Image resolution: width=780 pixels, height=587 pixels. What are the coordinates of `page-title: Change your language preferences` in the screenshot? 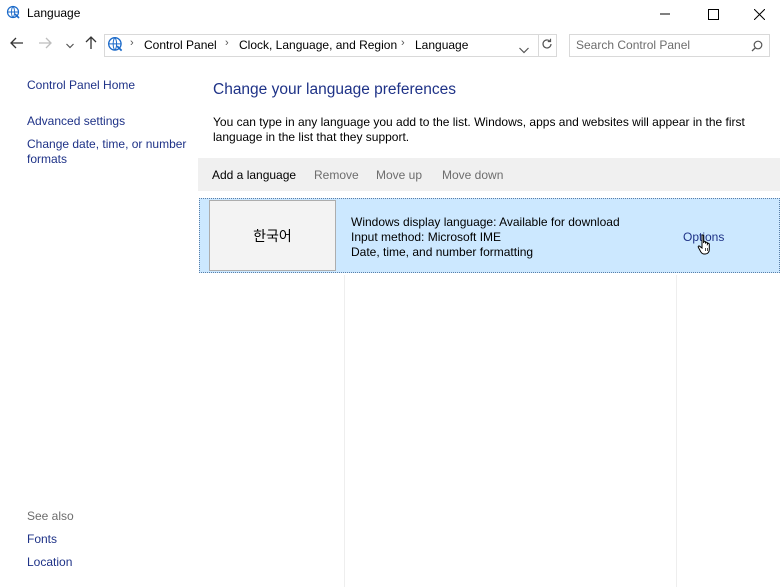 It's located at (335, 89).